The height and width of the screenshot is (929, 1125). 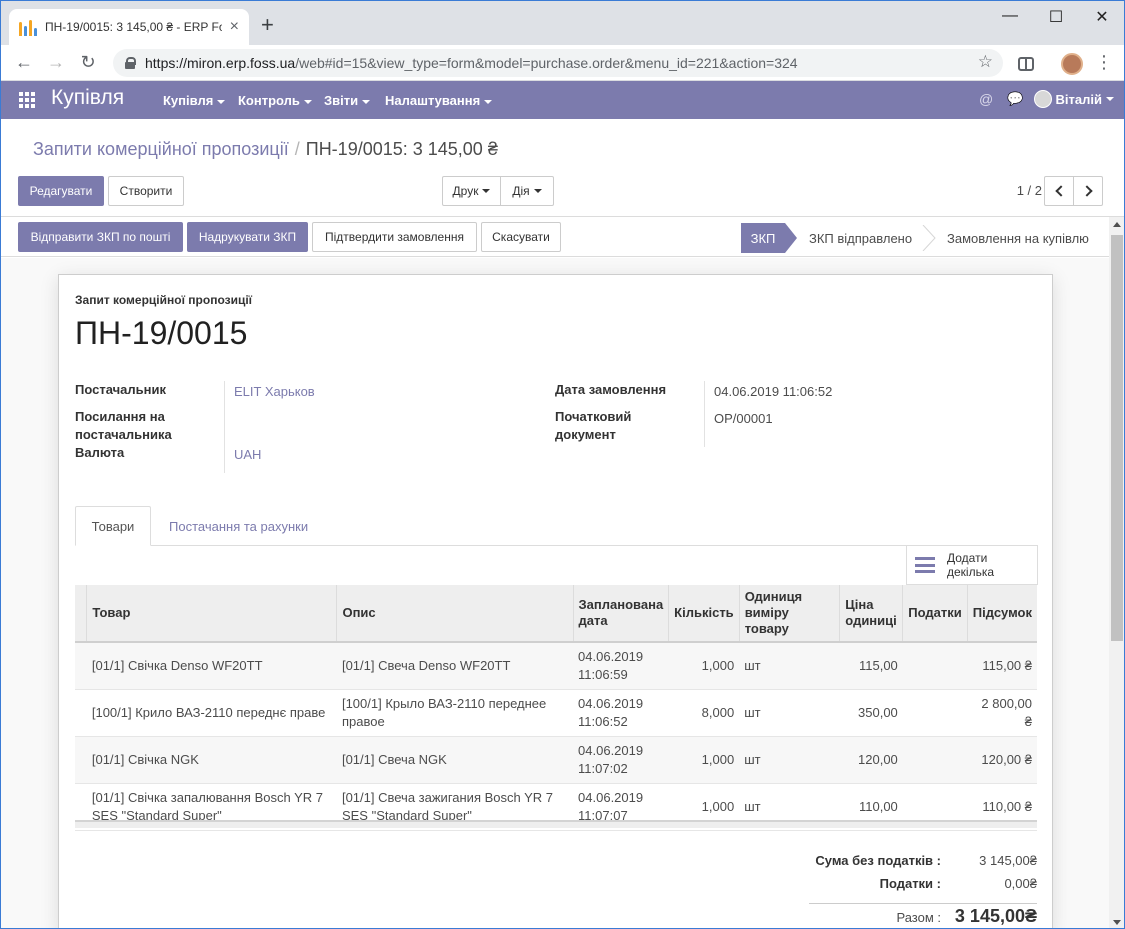 What do you see at coordinates (87, 98) in the screenshot?
I see `app-title: Купівля` at bounding box center [87, 98].